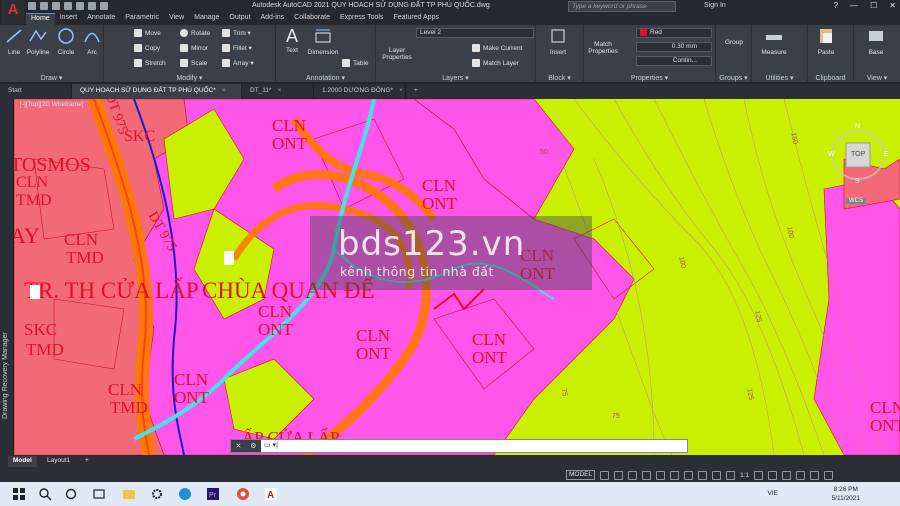 The height and width of the screenshot is (506, 900). What do you see at coordinates (312, 19) in the screenshot?
I see `tab-collaborate: Collaborate` at bounding box center [312, 19].